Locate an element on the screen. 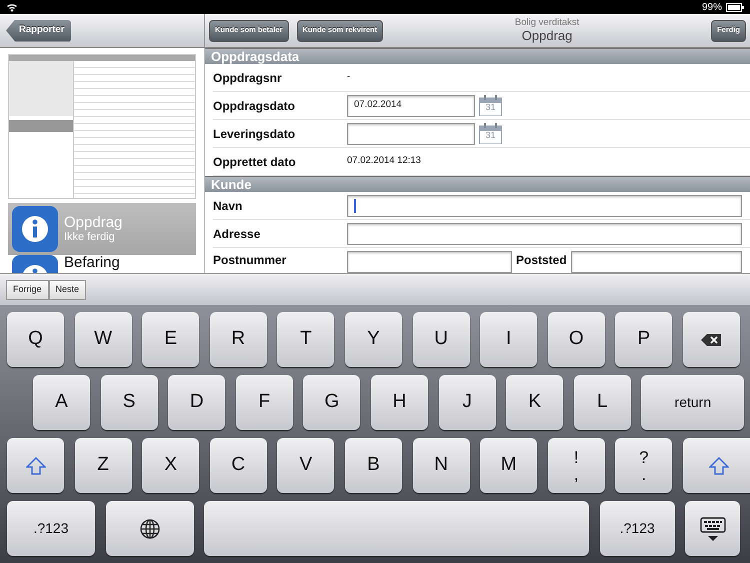 The width and height of the screenshot is (750, 563). field-label: Navn is located at coordinates (228, 206).